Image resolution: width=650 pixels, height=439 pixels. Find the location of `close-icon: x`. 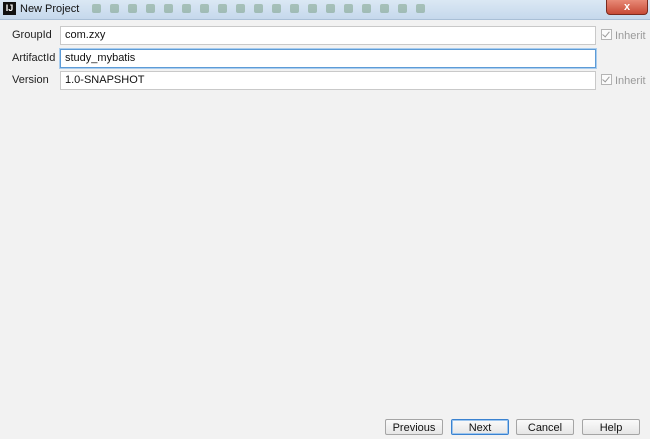

close-icon: x is located at coordinates (627, 7).